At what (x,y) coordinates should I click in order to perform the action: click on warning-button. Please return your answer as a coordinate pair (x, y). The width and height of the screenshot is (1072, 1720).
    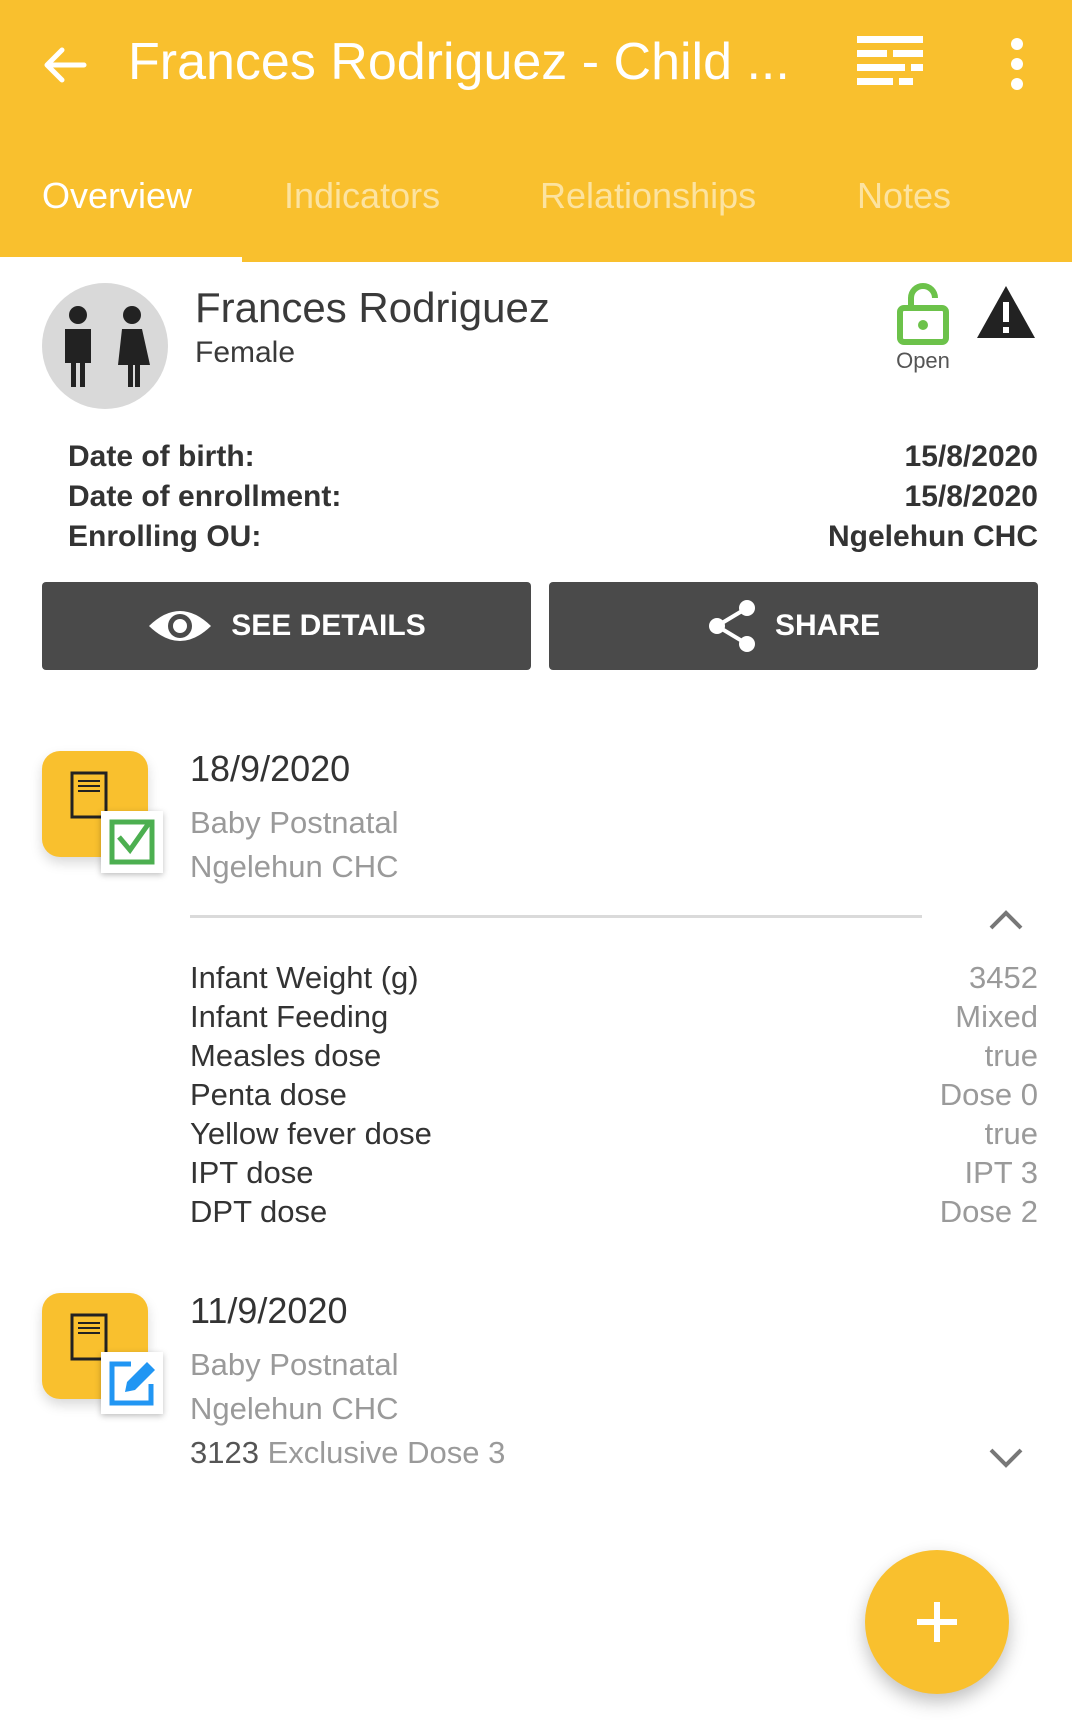
    Looking at the image, I should click on (1006, 312).